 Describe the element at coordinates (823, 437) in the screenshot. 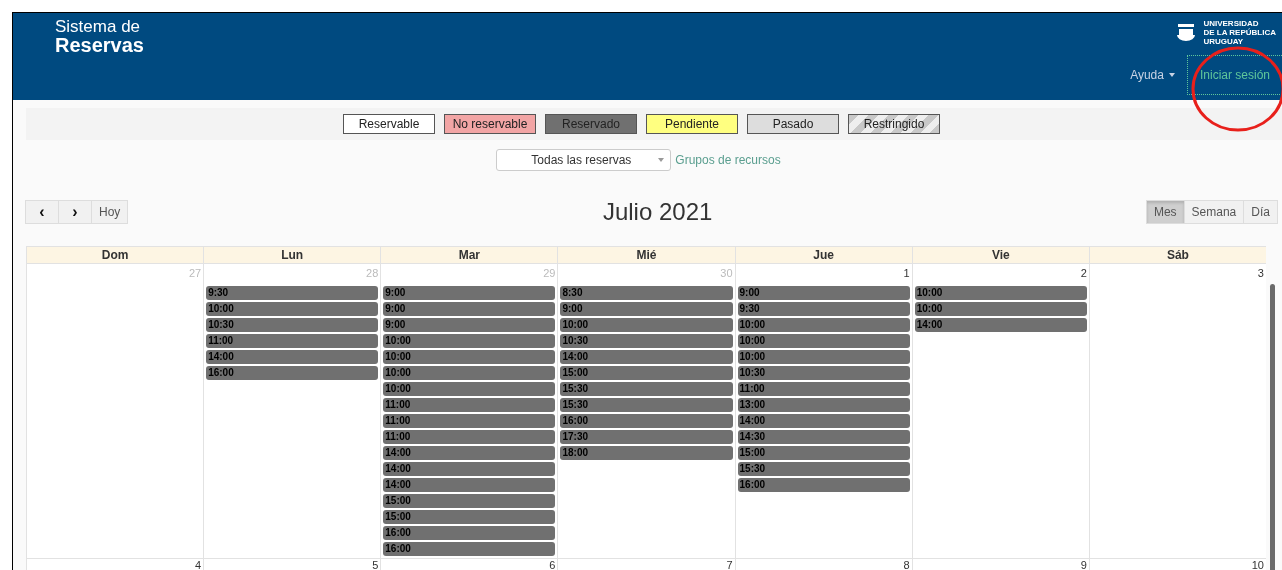

I see `reservation-event: 14:30` at that location.